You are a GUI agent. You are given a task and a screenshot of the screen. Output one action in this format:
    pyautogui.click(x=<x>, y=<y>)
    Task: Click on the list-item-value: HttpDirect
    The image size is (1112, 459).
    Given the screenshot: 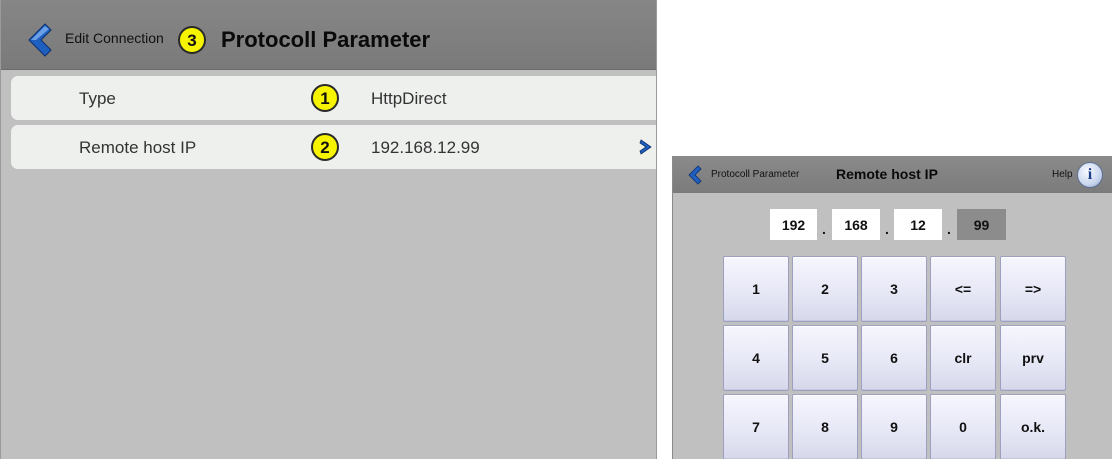 What is the action you would take?
    pyautogui.click(x=409, y=98)
    